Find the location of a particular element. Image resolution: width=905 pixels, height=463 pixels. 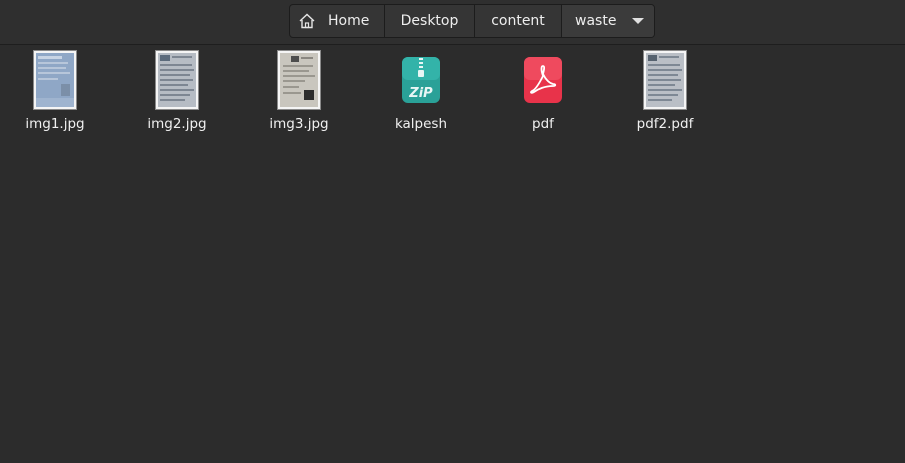

file-item-pdf: pdf is located at coordinates (543, 91).